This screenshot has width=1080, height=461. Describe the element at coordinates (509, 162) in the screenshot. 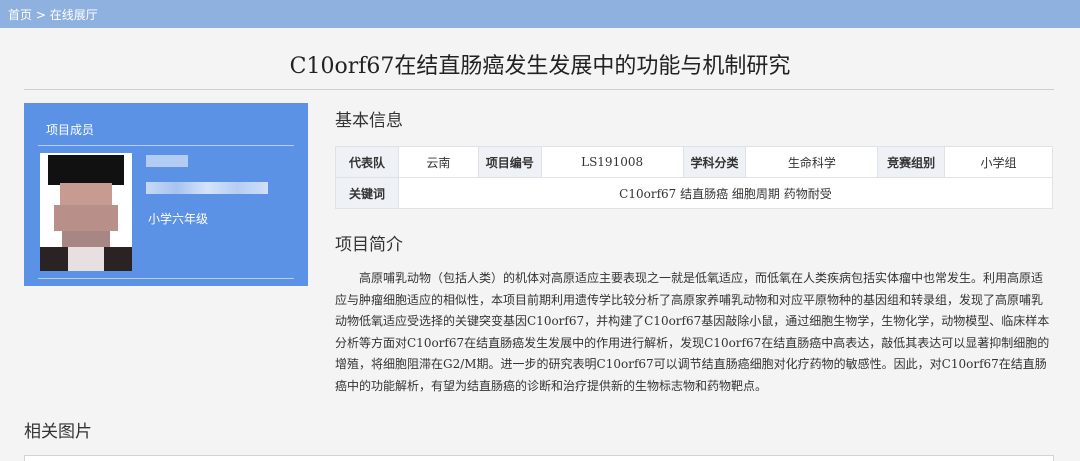

I see `project-number-label: 项目编号` at that location.